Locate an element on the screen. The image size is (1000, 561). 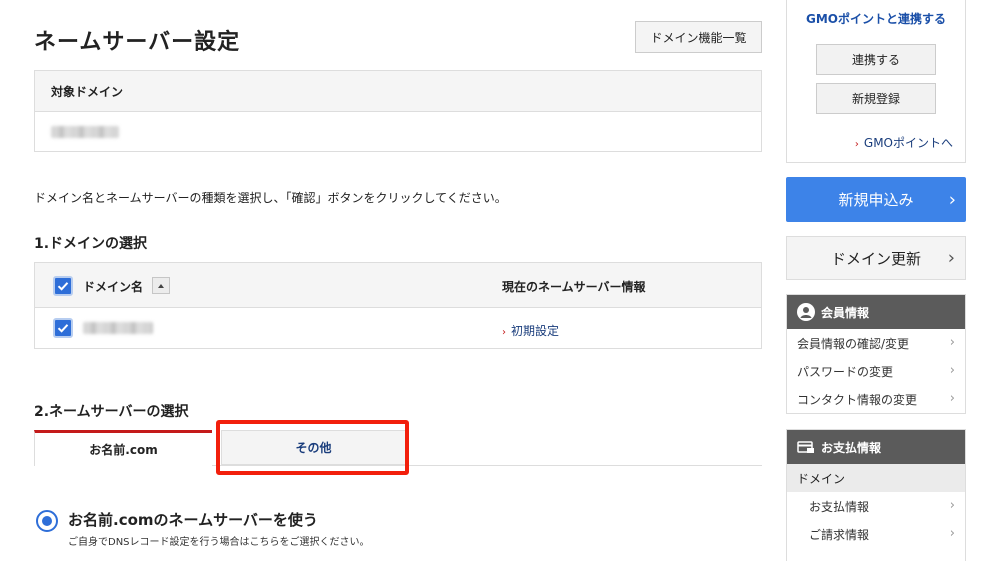
user-icon is located at coordinates (806, 312).